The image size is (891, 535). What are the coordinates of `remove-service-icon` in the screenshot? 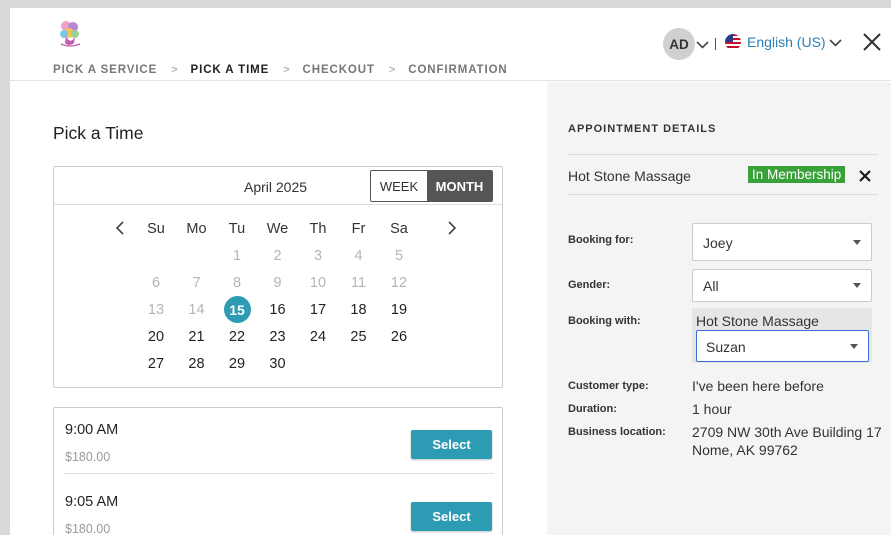 It's located at (865, 175).